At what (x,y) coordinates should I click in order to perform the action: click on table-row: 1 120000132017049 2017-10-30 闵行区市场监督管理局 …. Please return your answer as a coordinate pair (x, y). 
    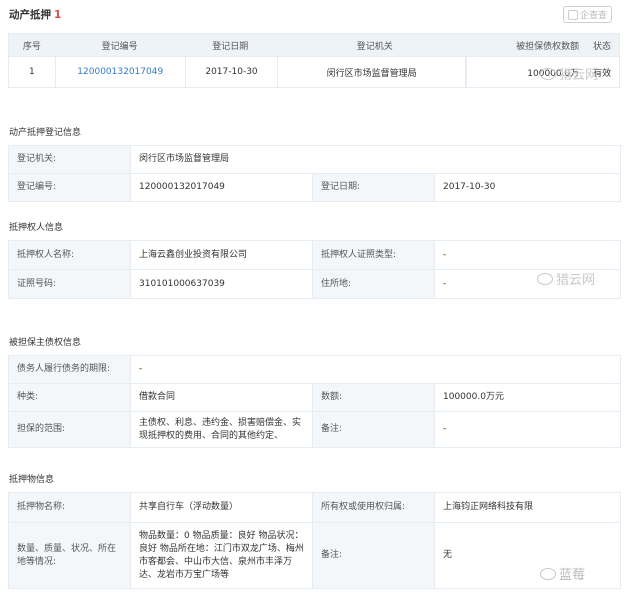
    Looking at the image, I should click on (314, 71).